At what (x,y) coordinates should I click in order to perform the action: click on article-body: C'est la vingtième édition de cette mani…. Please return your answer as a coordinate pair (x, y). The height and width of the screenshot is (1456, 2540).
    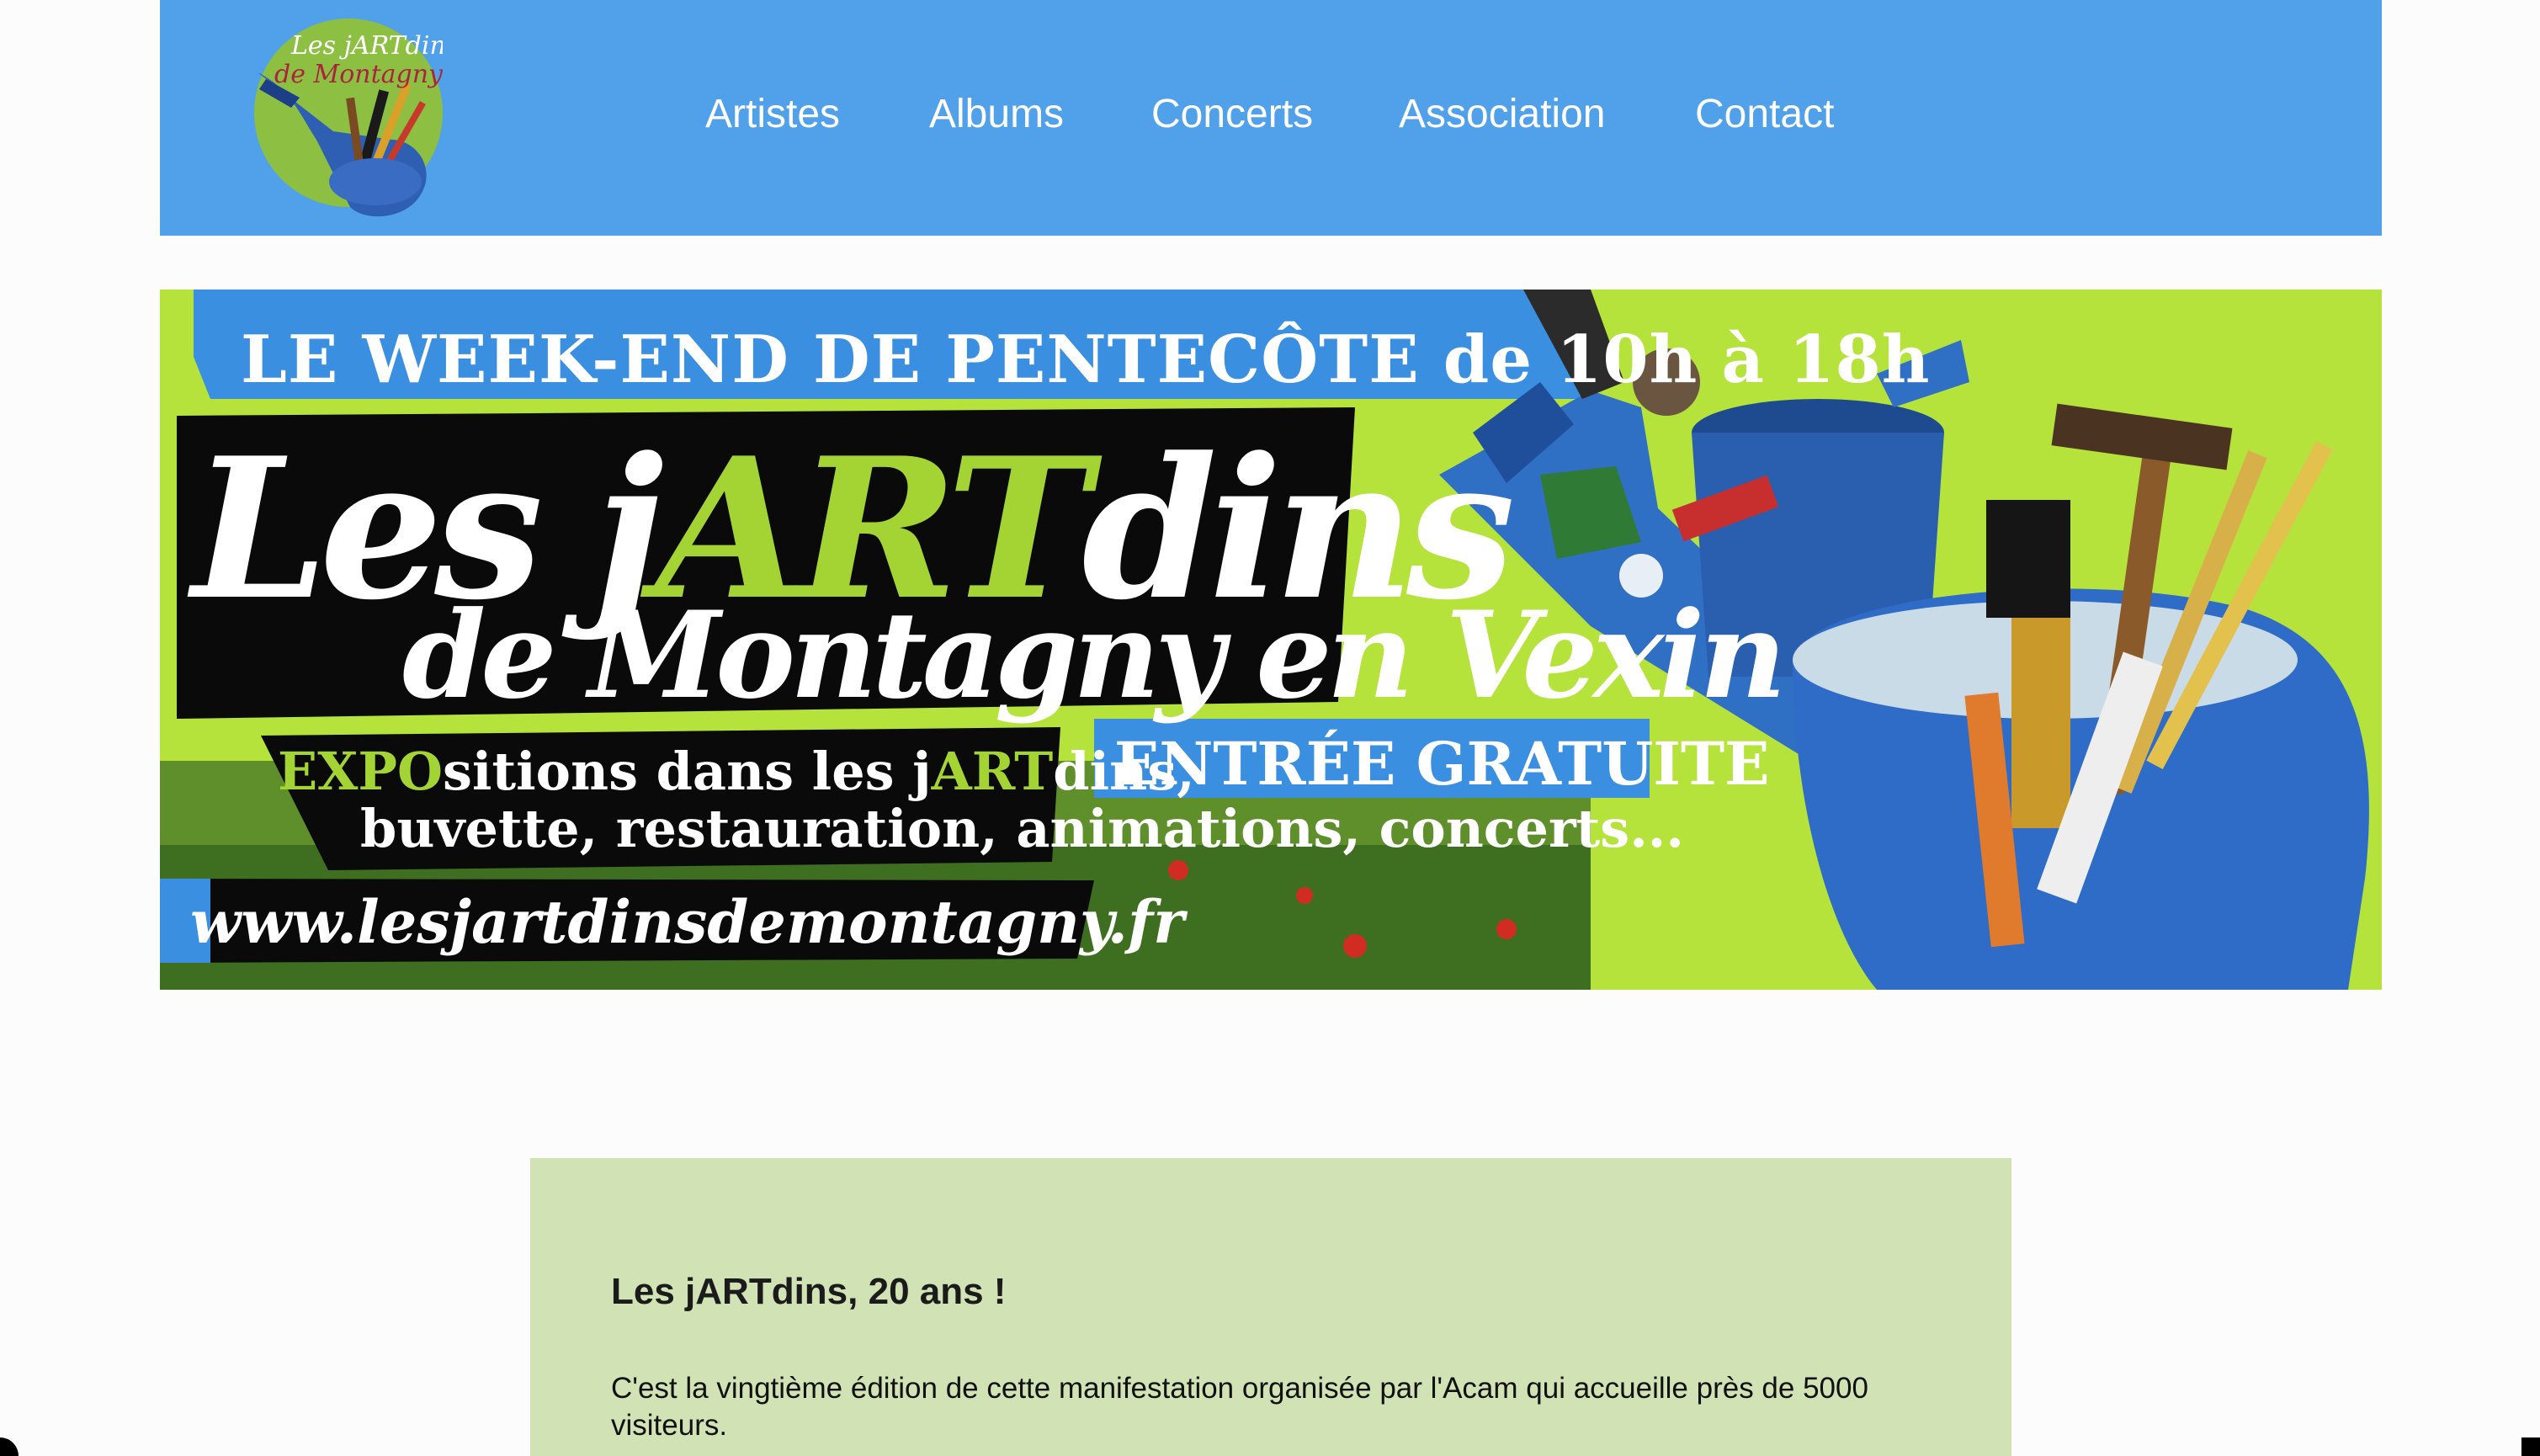
    Looking at the image, I should click on (1239, 1407).